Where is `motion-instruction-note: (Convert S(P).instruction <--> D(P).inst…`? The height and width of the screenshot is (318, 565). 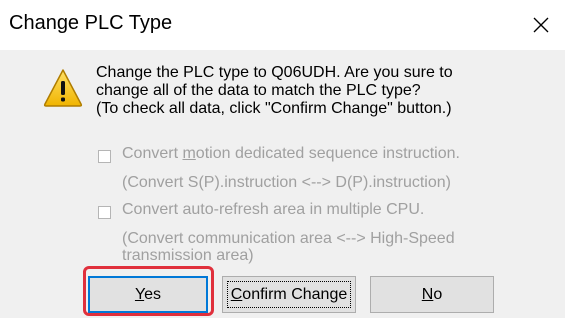 motion-instruction-note: (Convert S(P).instruction <--> D(P).inst… is located at coordinates (286, 182).